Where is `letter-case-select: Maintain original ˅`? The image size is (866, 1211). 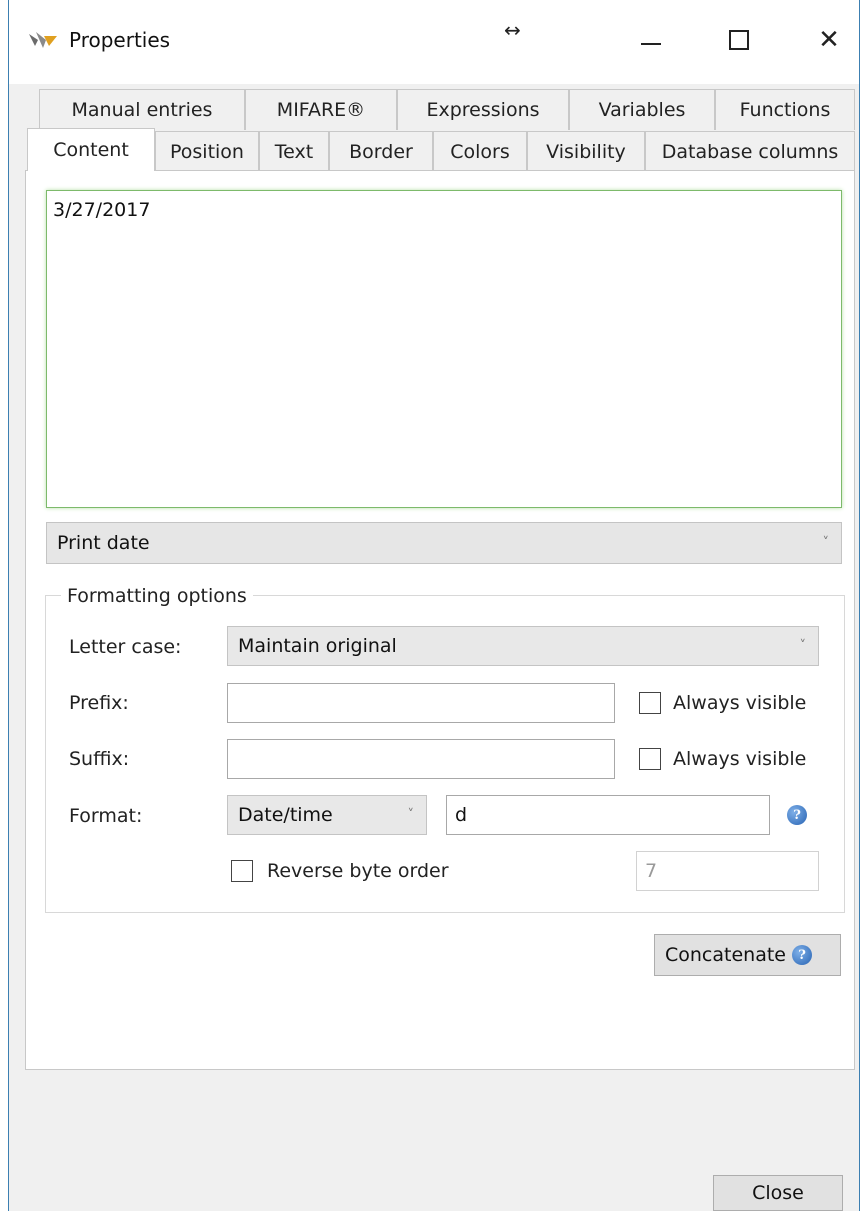 letter-case-select: Maintain original ˅ is located at coordinates (523, 646).